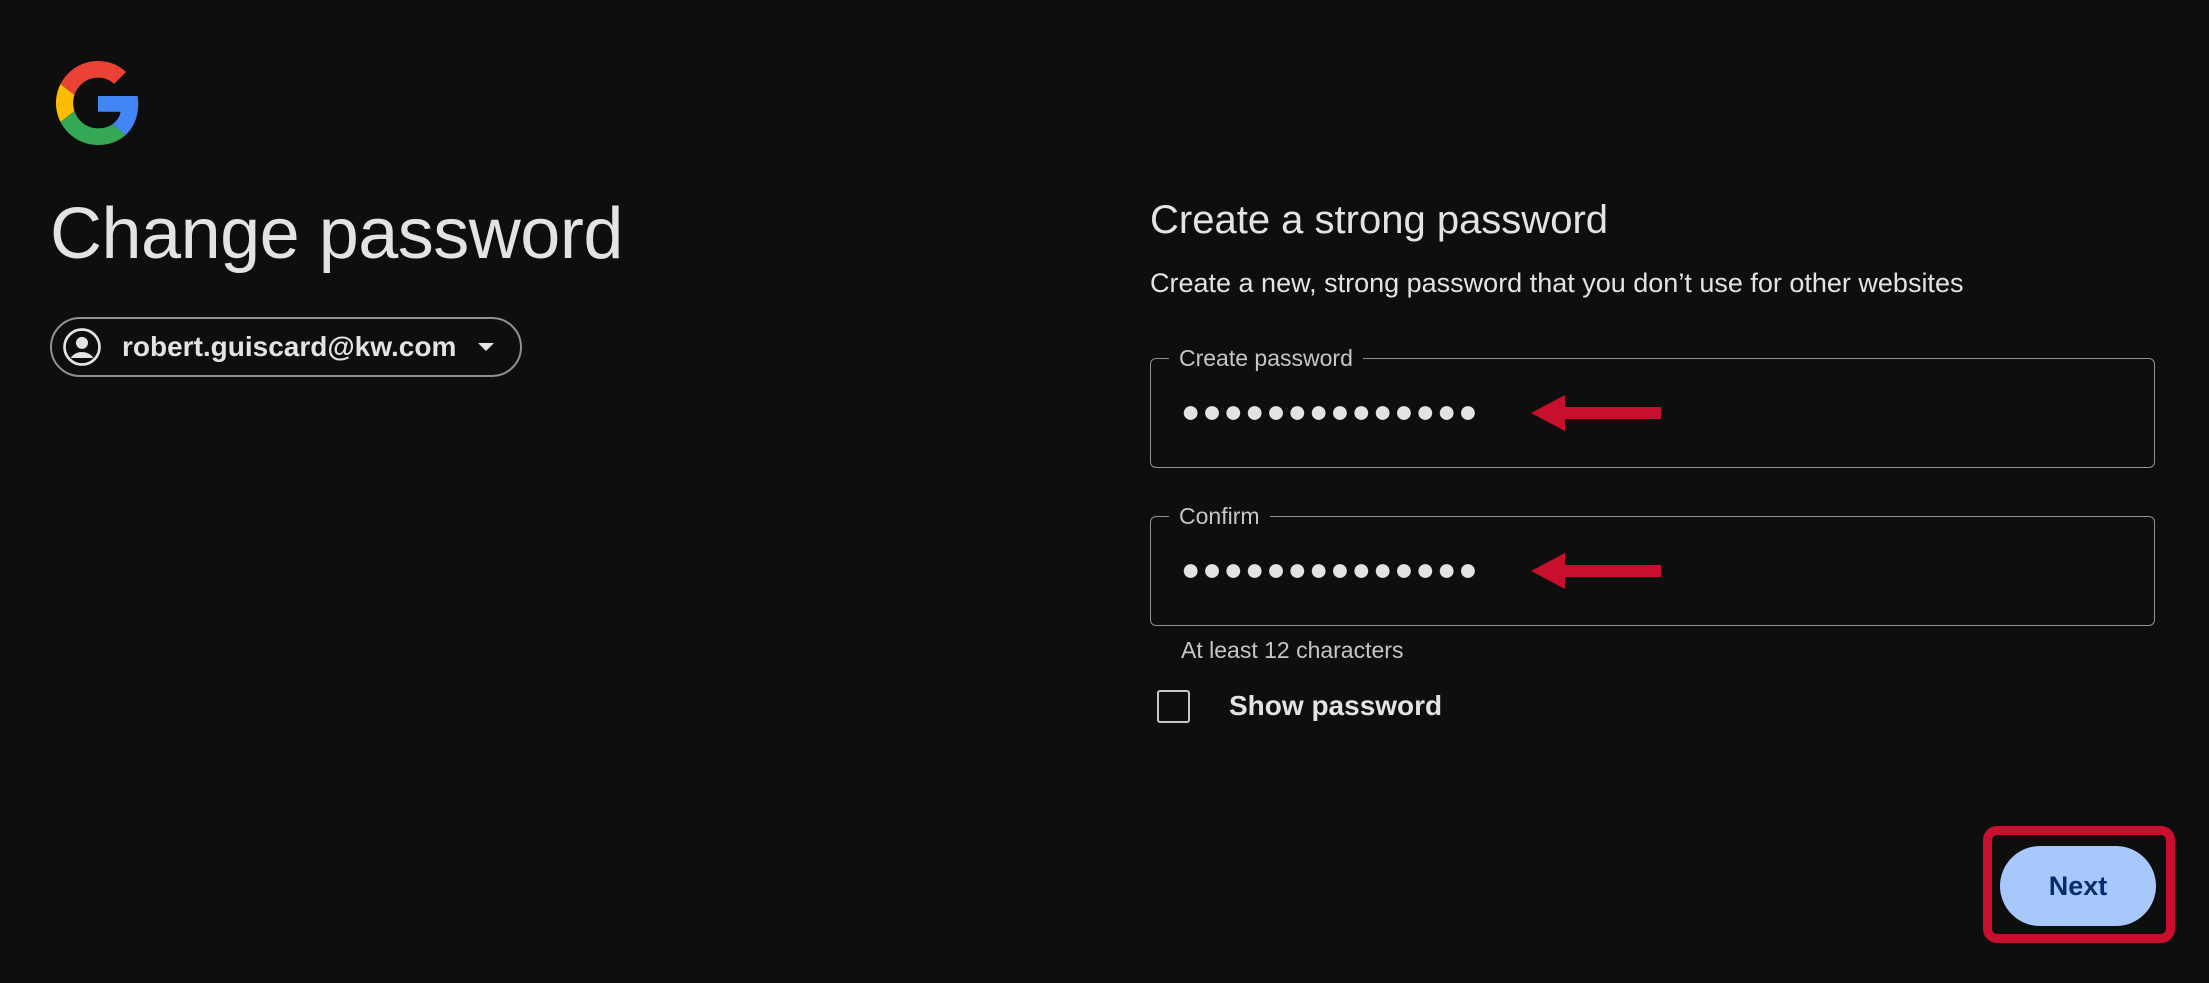  Describe the element at coordinates (289, 346) in the screenshot. I see `account-email: robert.guiscard@kw.com` at that location.